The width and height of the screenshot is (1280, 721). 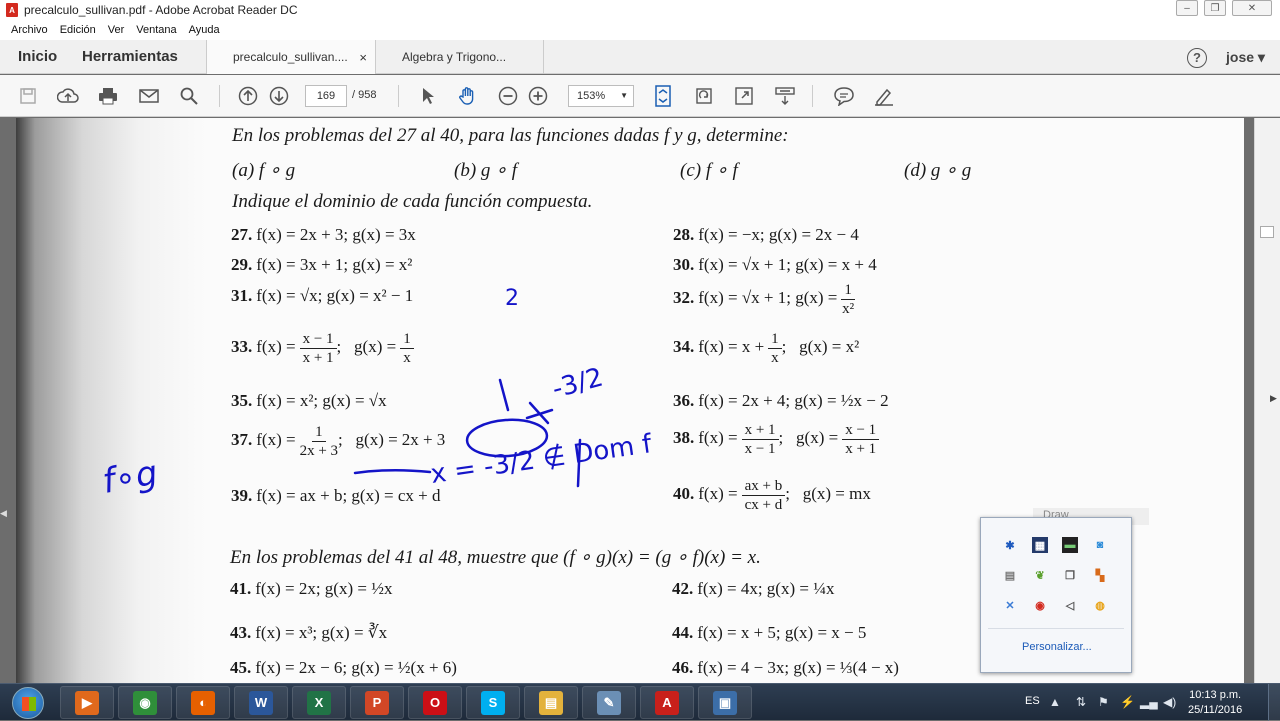 What do you see at coordinates (884, 96) in the screenshot?
I see `highlight-pen-icon` at bounding box center [884, 96].